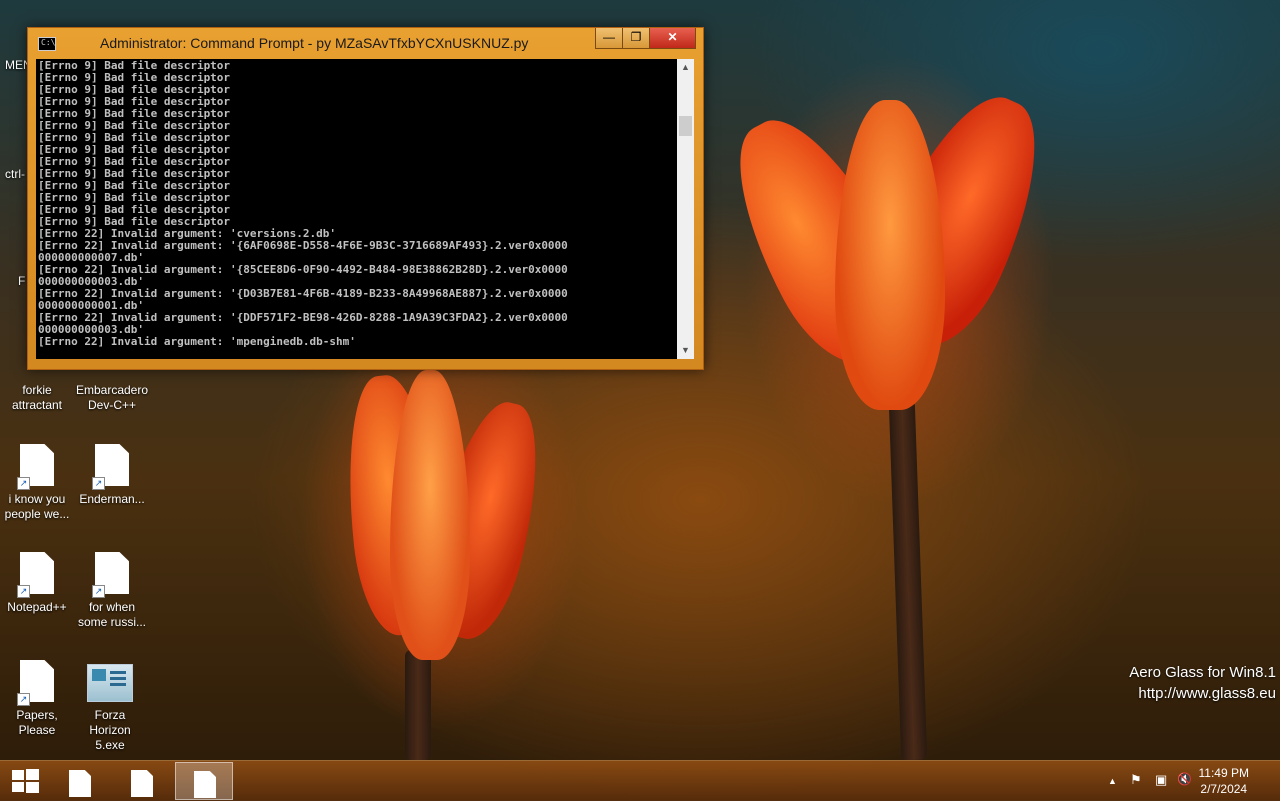  I want to click on cmd-icon: C:\, so click(47, 44).